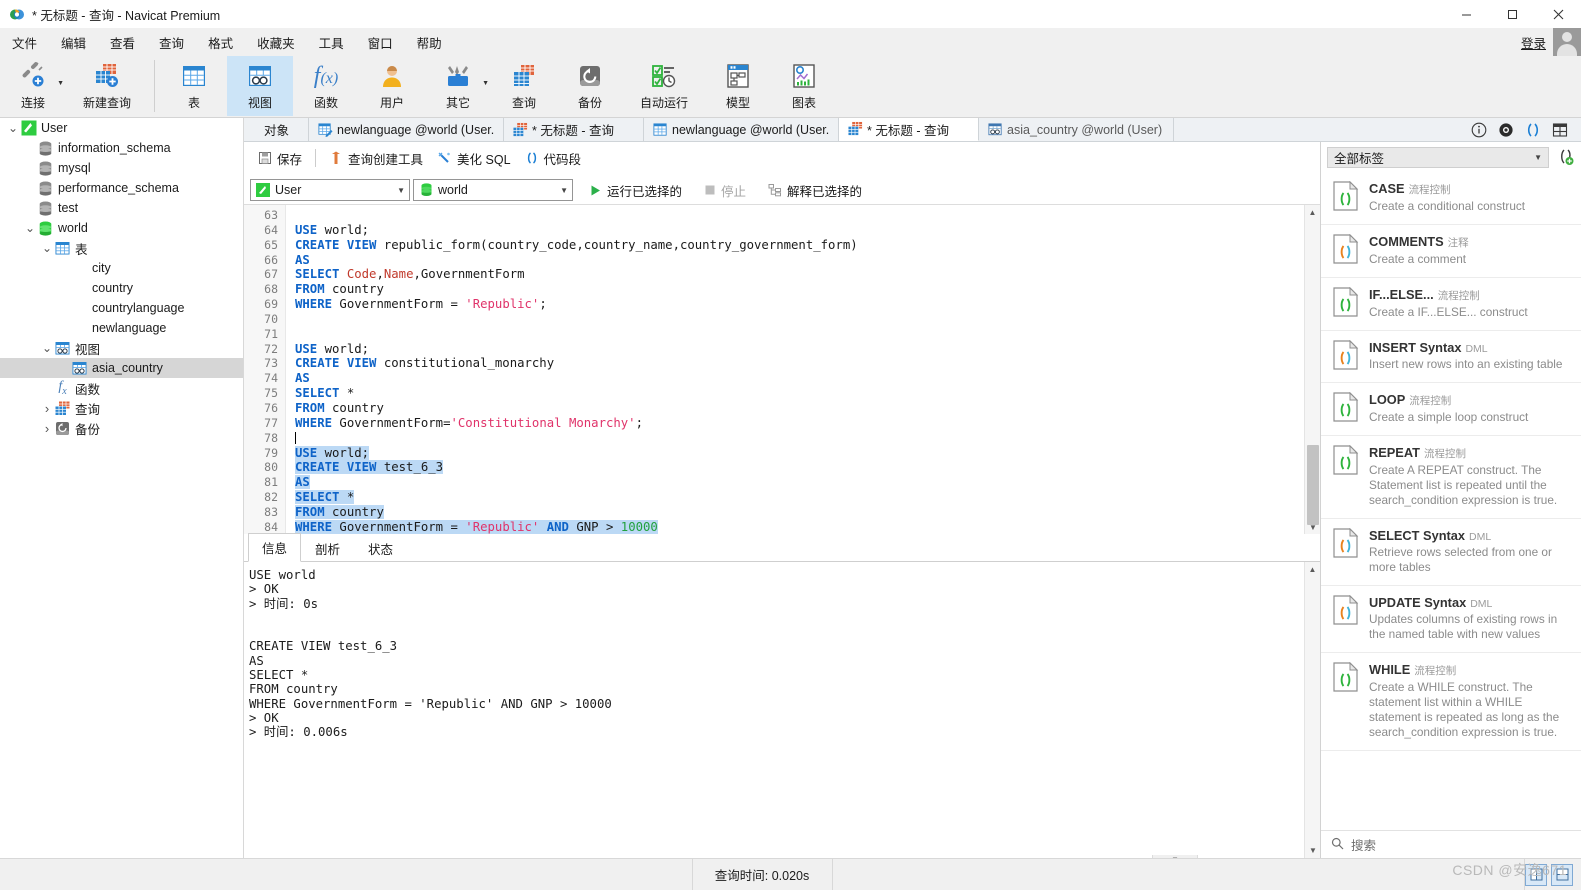 The image size is (1581, 890). Describe the element at coordinates (1312, 369) in the screenshot. I see `editor-vertical-scrollbar: ▲ ▼` at that location.